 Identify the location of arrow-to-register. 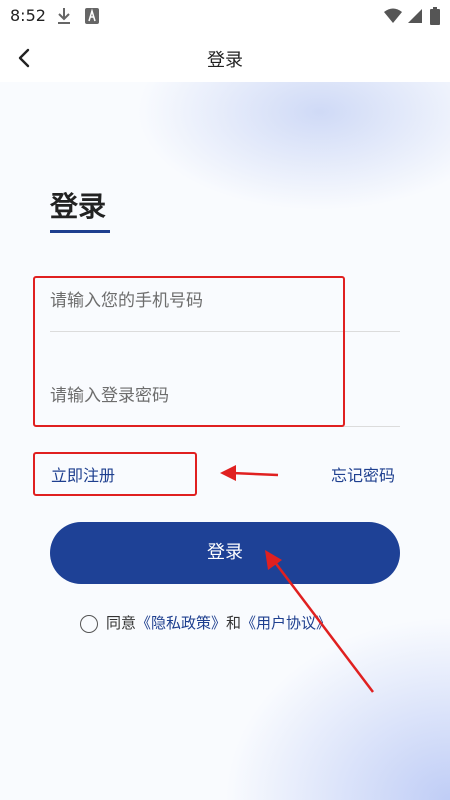
(249, 473).